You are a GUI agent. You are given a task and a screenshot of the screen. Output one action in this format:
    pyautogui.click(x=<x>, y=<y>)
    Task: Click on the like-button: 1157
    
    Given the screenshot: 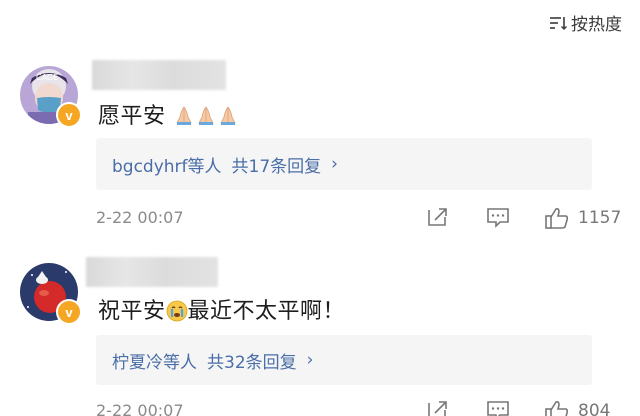 What is the action you would take?
    pyautogui.click(x=582, y=218)
    